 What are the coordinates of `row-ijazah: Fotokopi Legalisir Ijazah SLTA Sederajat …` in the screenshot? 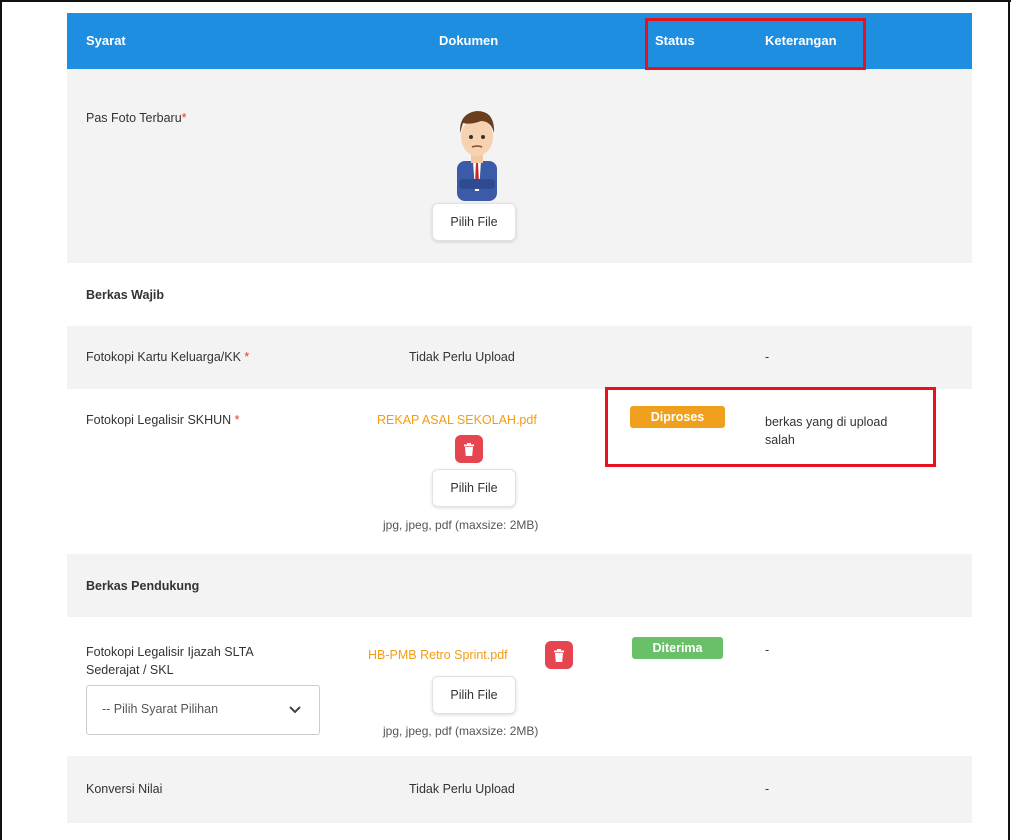 It's located at (519, 686).